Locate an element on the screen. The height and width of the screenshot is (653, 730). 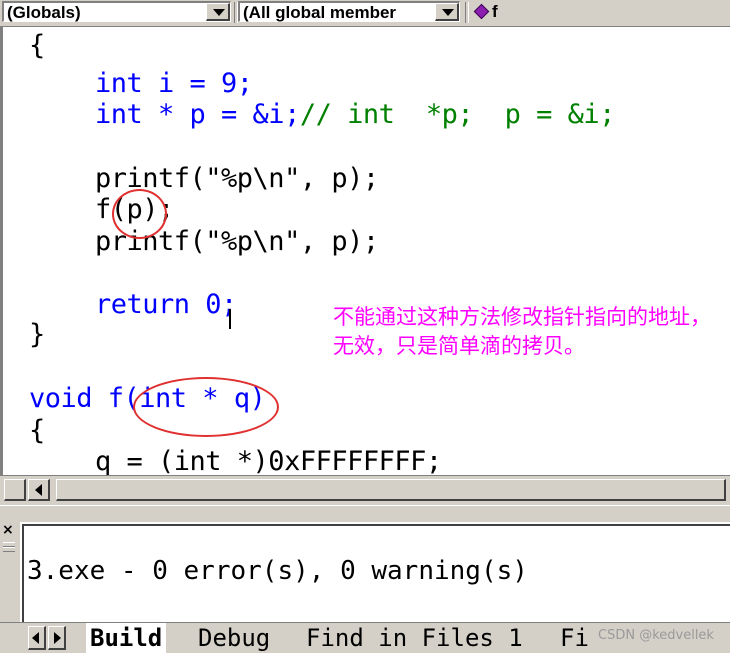
scroll-left-button is located at coordinates (15, 490).